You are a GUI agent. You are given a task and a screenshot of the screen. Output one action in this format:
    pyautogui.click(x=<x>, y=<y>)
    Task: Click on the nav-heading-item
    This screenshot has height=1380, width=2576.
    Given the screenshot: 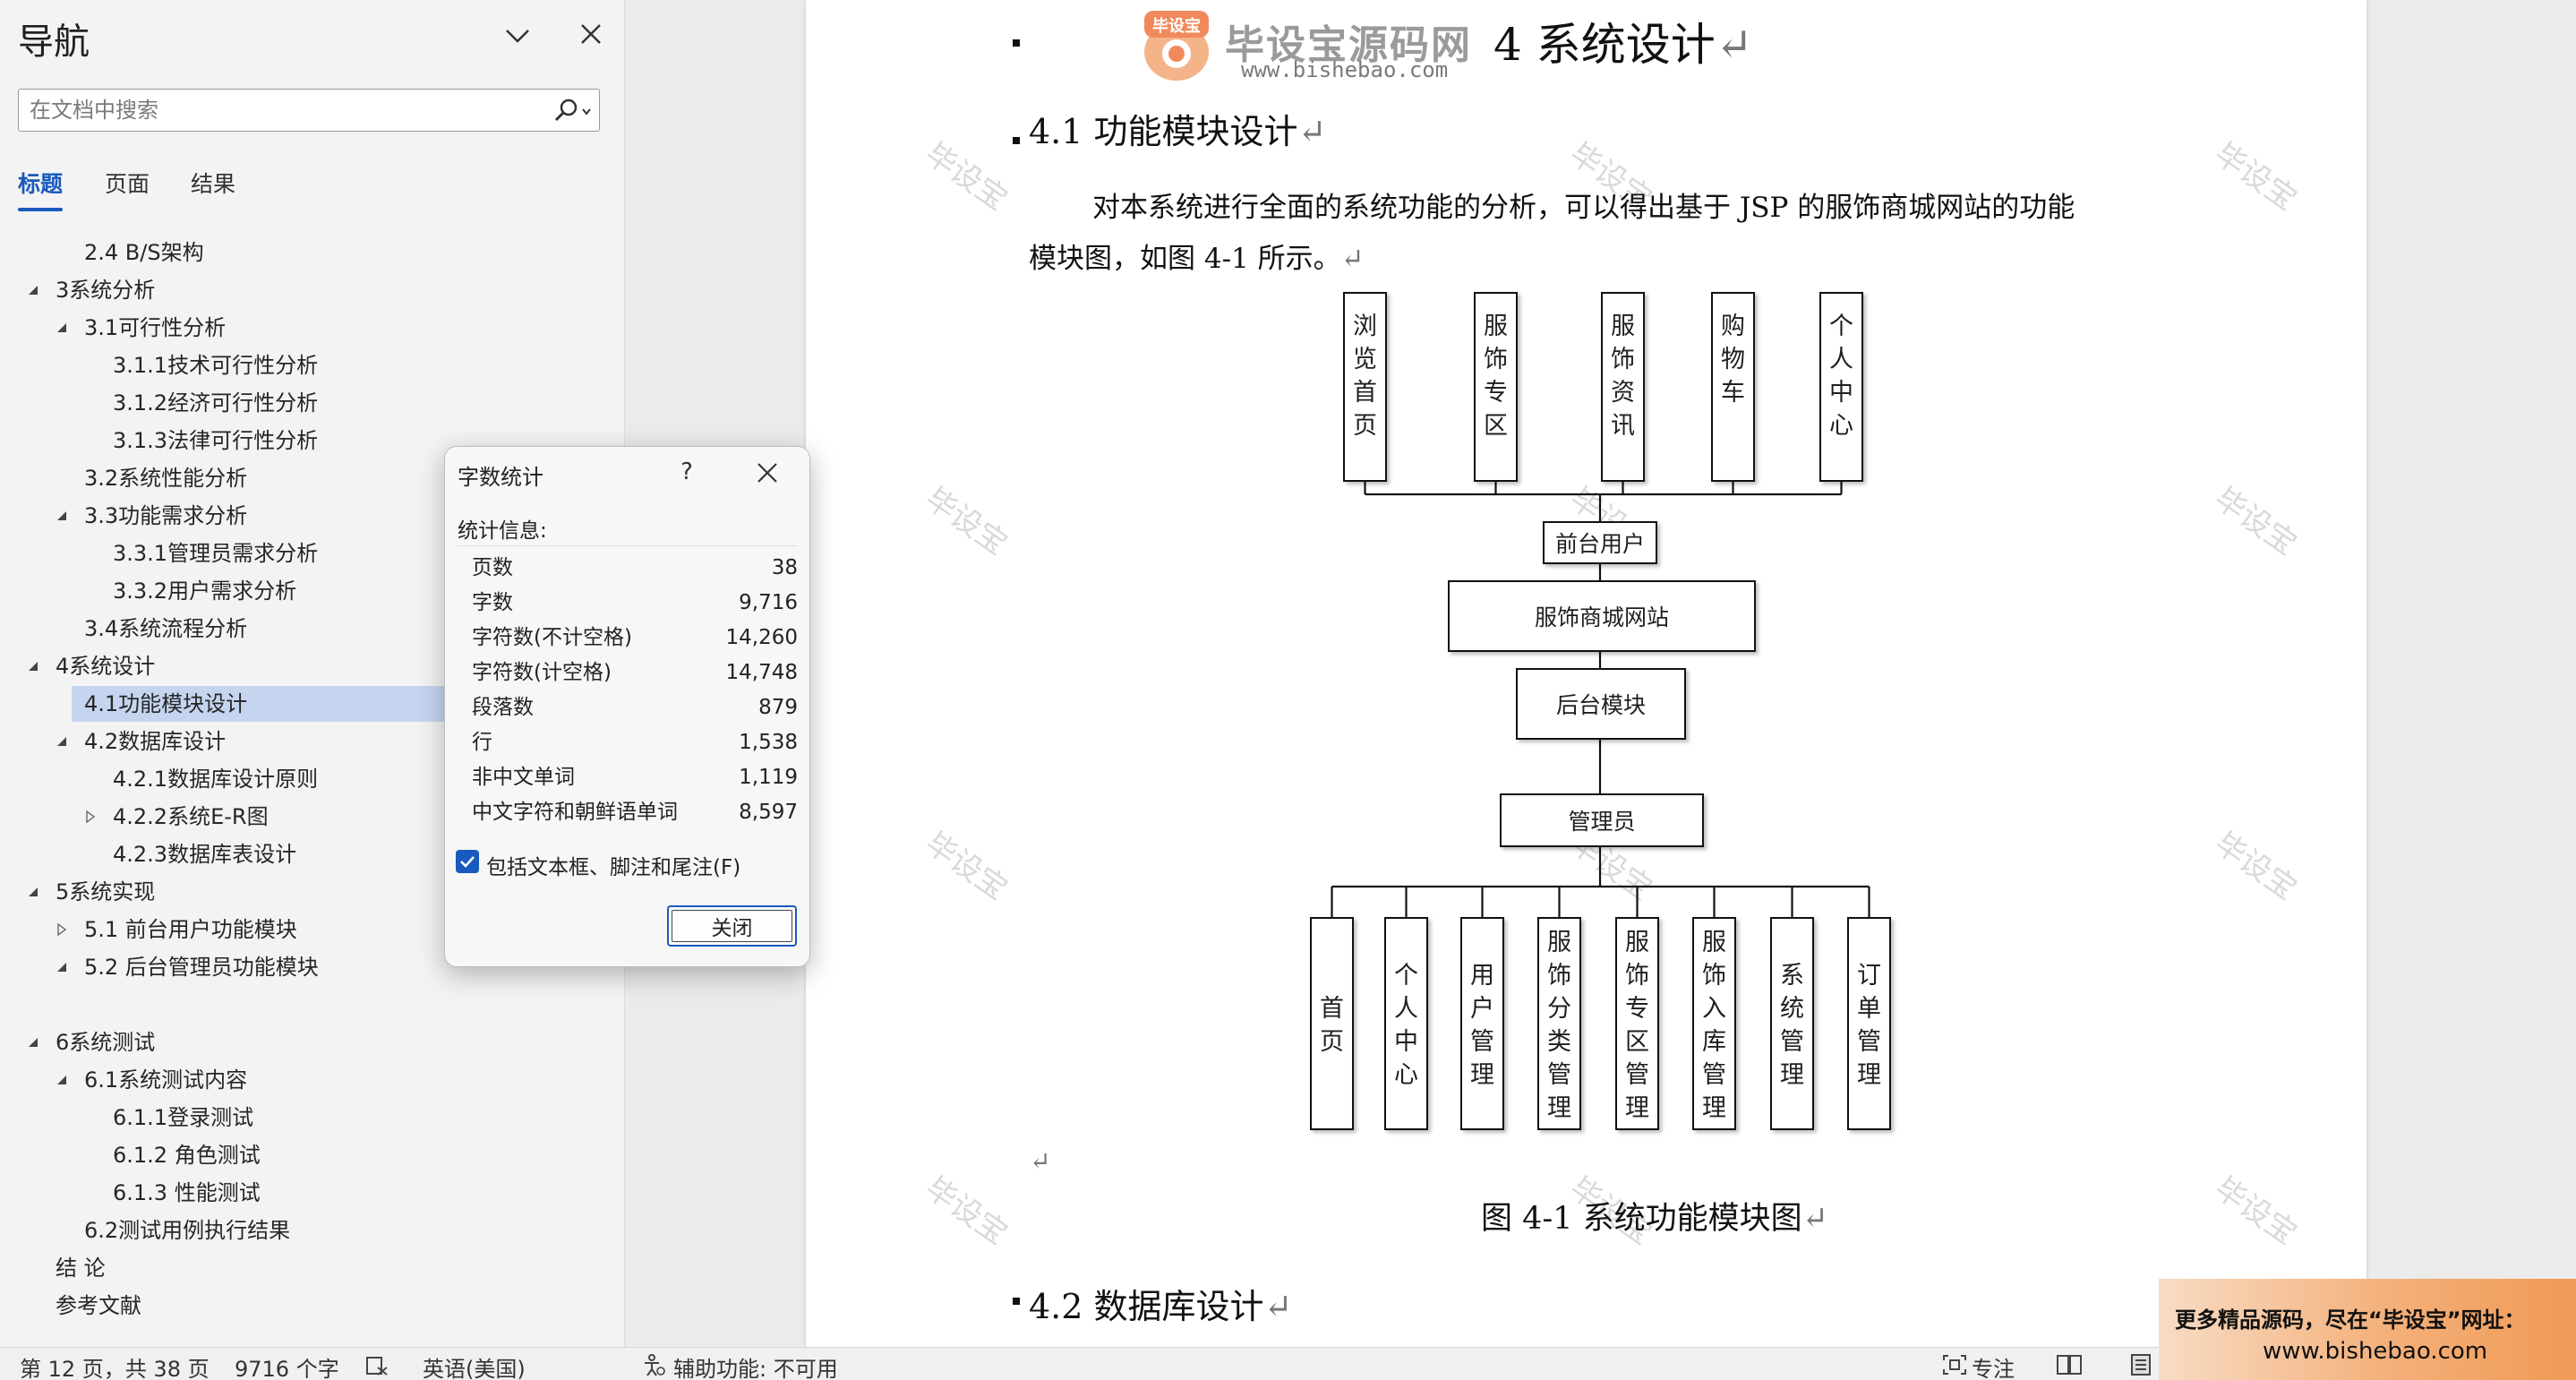 What is the action you would take?
    pyautogui.click(x=312, y=1005)
    